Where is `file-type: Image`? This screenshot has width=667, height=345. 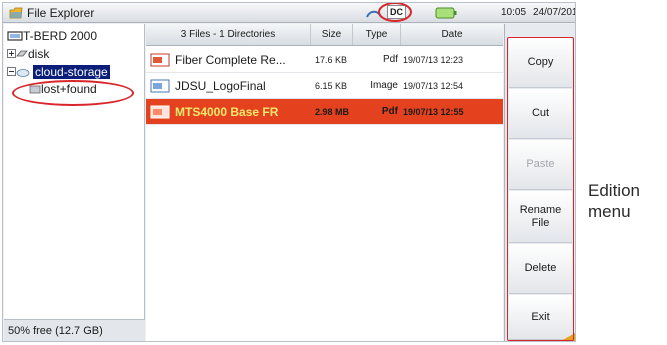 file-type: Image is located at coordinates (384, 85).